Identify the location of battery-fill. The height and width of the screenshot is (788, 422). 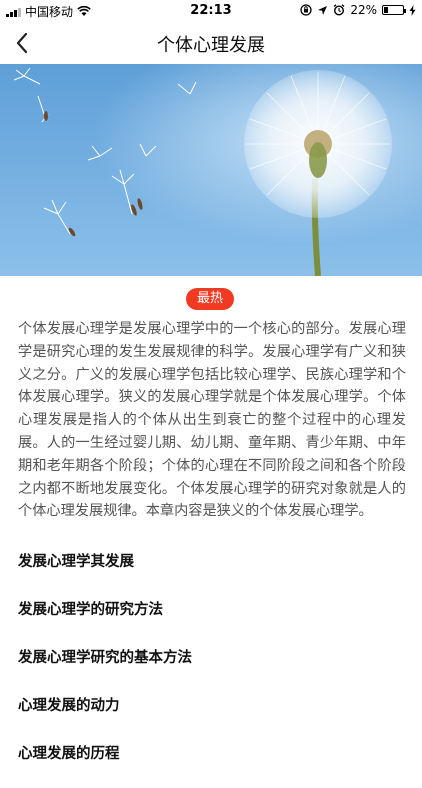
(386, 10).